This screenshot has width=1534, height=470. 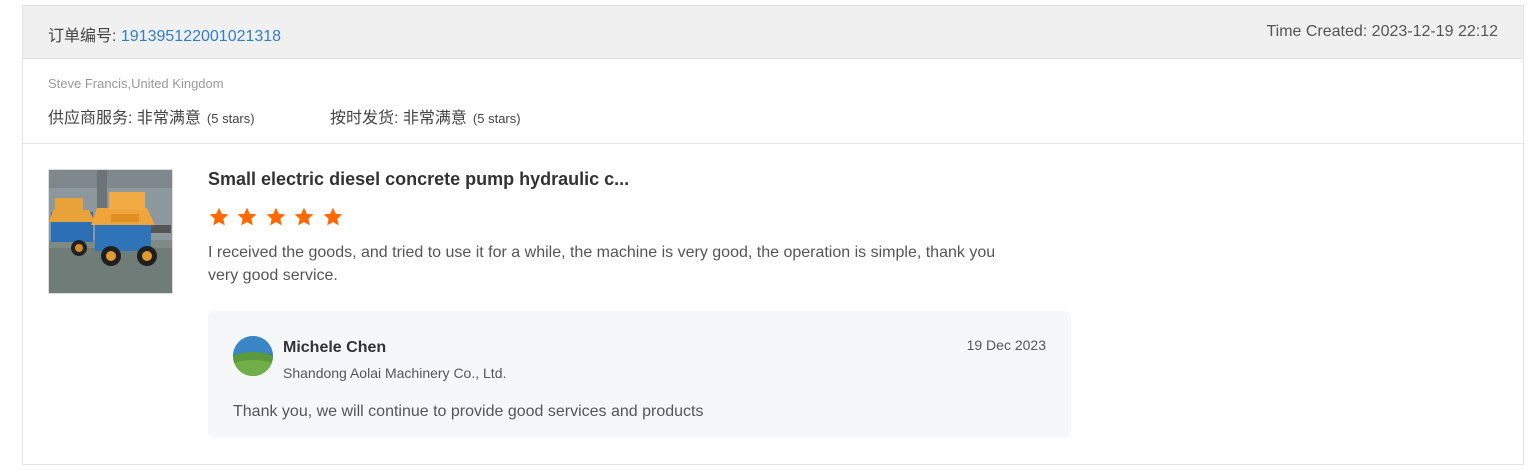 I want to click on supplier-service-stars: (5 stars), so click(x=230, y=118).